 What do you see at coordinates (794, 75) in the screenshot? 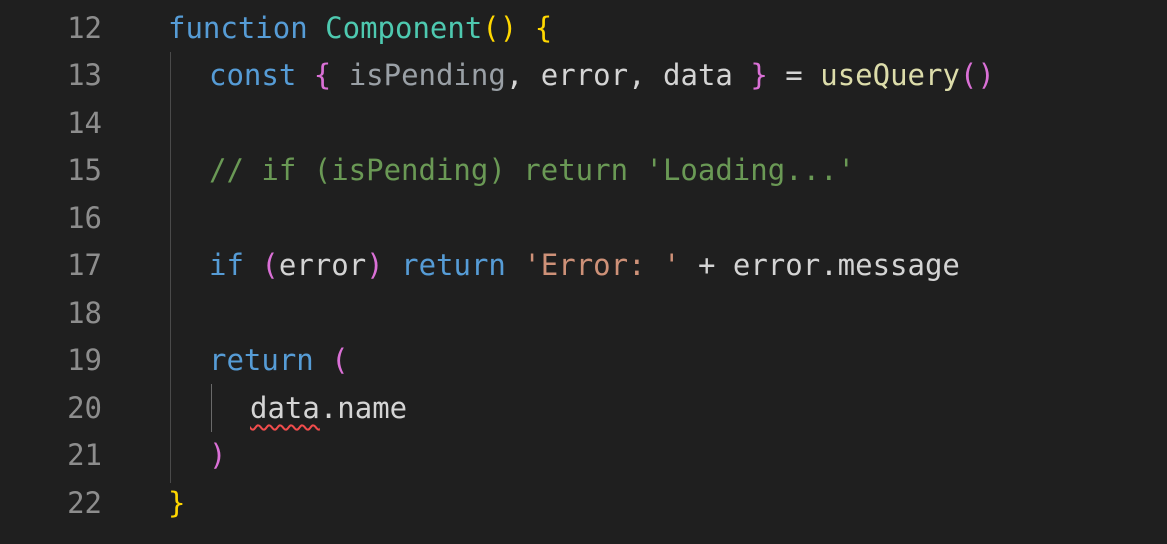
I see `operator: =` at bounding box center [794, 75].